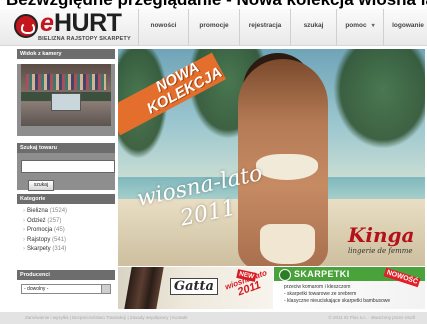 This screenshot has height=324, width=427. What do you see at coordinates (285, 275) in the screenshot?
I see `shield-icon` at bounding box center [285, 275].